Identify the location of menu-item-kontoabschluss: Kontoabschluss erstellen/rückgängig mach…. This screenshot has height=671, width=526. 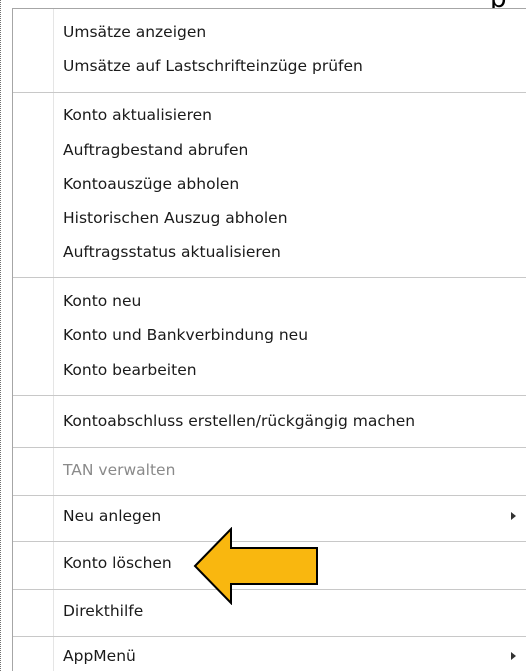
(239, 421).